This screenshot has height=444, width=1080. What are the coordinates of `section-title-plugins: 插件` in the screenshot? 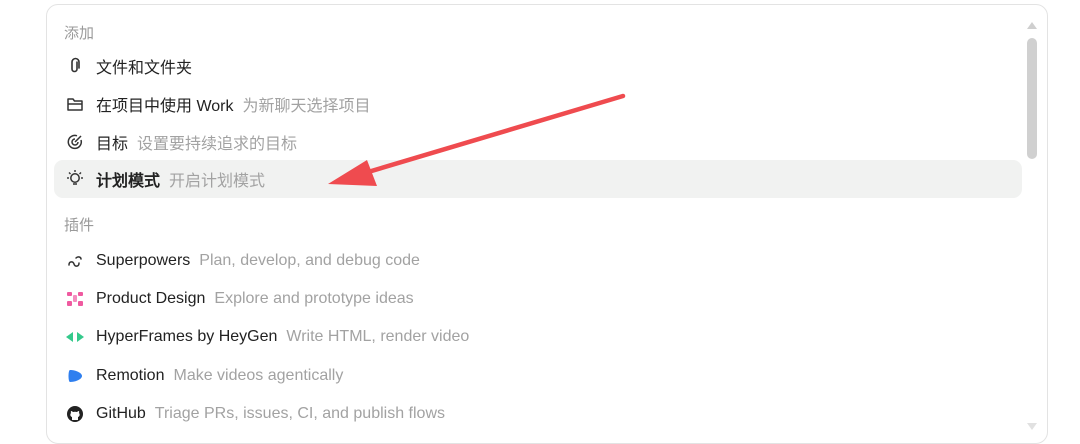 It's located at (79, 225).